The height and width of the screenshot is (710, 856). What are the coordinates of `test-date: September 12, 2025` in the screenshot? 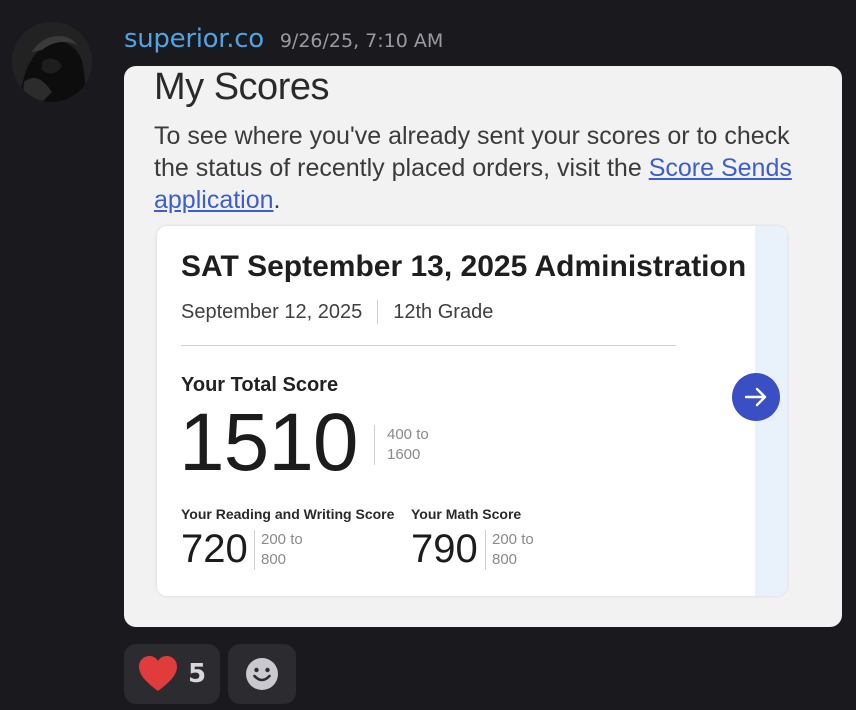 It's located at (272, 311).